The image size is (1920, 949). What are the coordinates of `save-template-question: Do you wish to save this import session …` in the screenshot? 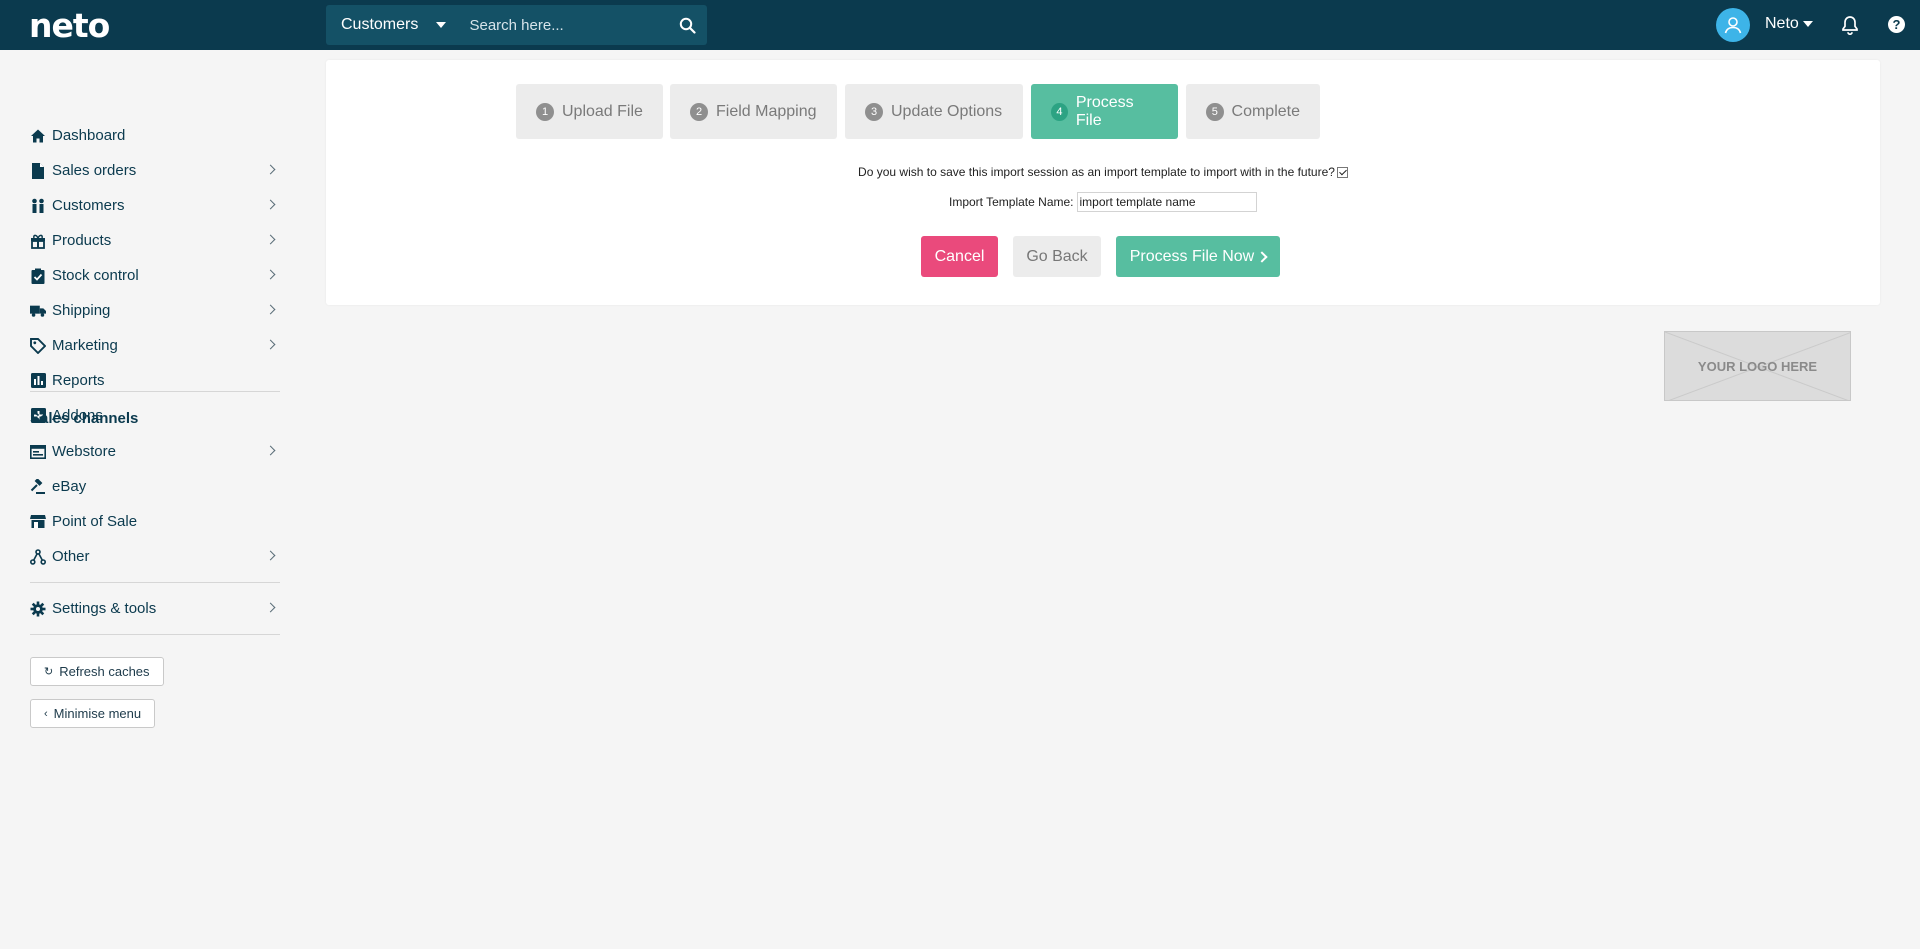 It's located at (1103, 172).